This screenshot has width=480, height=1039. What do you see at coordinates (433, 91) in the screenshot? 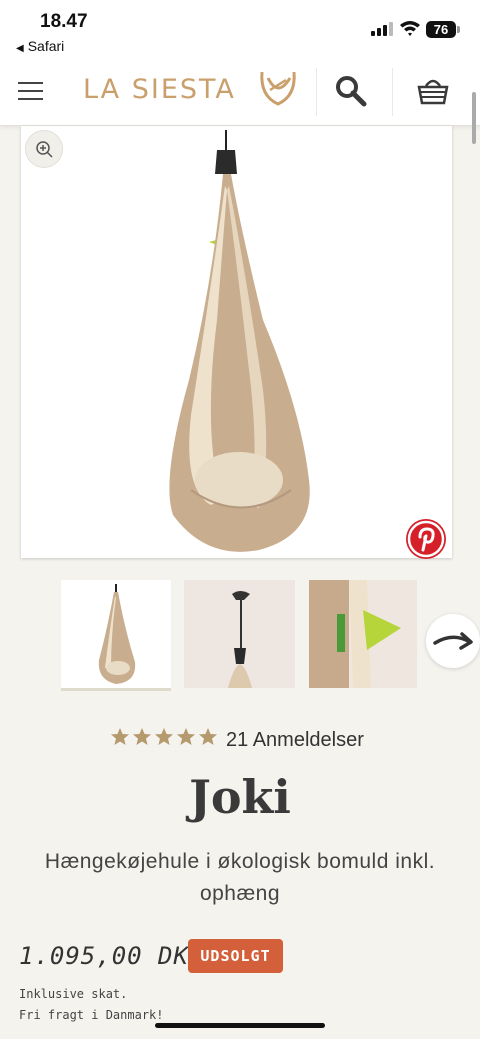
I see `basket-icon` at bounding box center [433, 91].